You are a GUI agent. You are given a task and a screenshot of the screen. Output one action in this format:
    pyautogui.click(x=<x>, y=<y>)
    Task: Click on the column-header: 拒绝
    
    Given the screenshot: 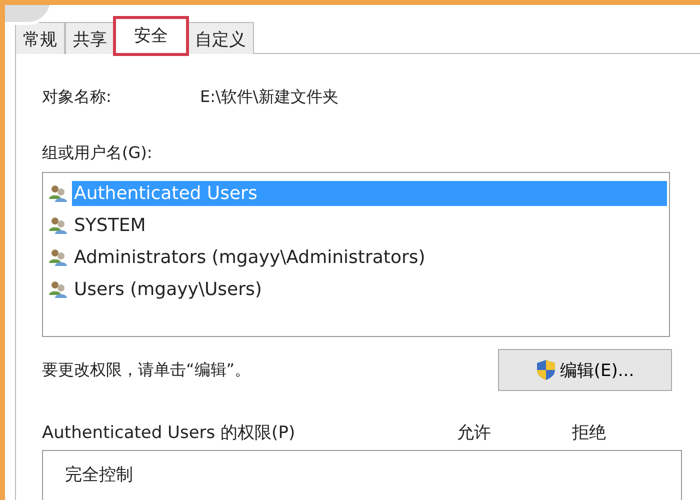 What is the action you would take?
    pyautogui.click(x=589, y=433)
    